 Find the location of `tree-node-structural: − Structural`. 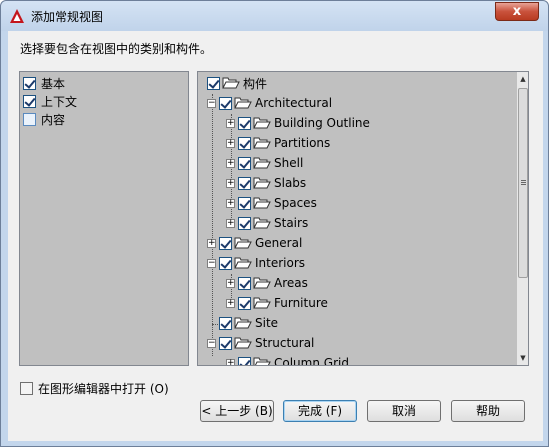

tree-node-structural: − Structural is located at coordinates (260, 343).